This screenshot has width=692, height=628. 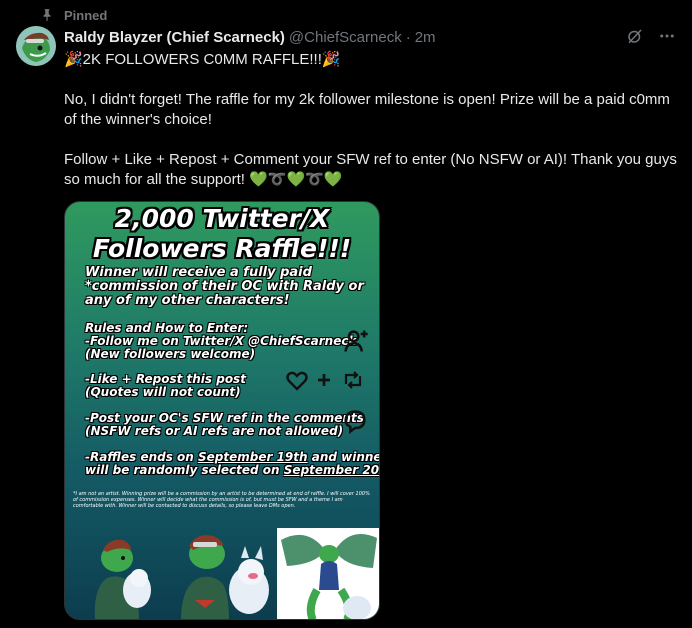 What do you see at coordinates (297, 381) in the screenshot?
I see `heart-icon` at bounding box center [297, 381].